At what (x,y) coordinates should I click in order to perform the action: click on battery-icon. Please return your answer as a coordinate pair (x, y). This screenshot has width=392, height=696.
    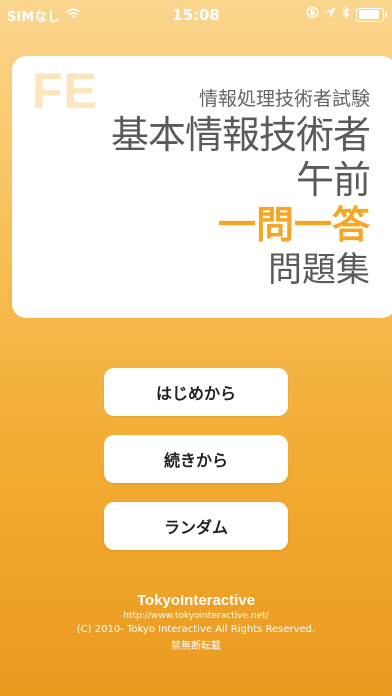
    Looking at the image, I should click on (371, 14).